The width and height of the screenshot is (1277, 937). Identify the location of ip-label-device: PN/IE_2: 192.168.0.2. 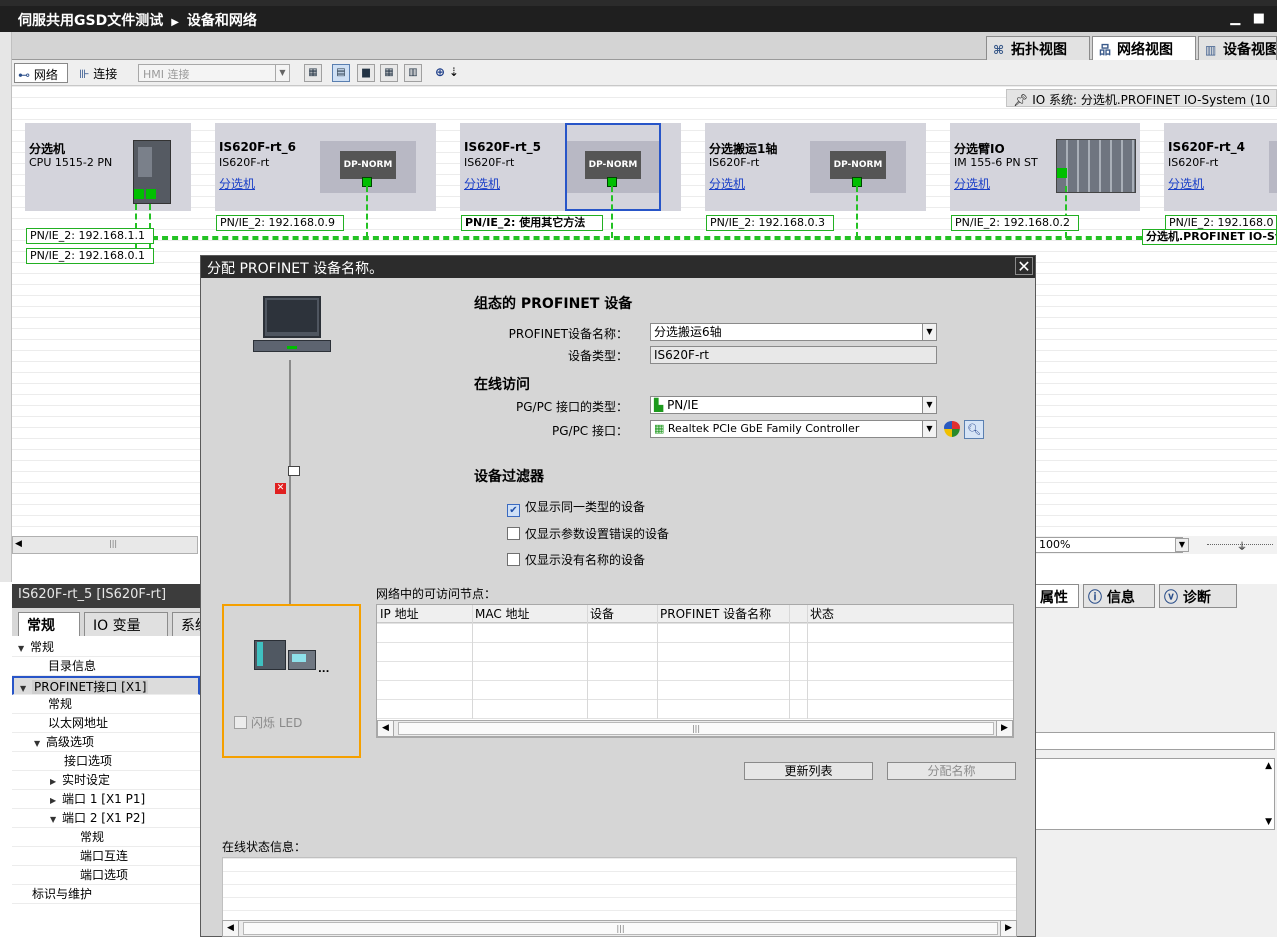
(1015, 223).